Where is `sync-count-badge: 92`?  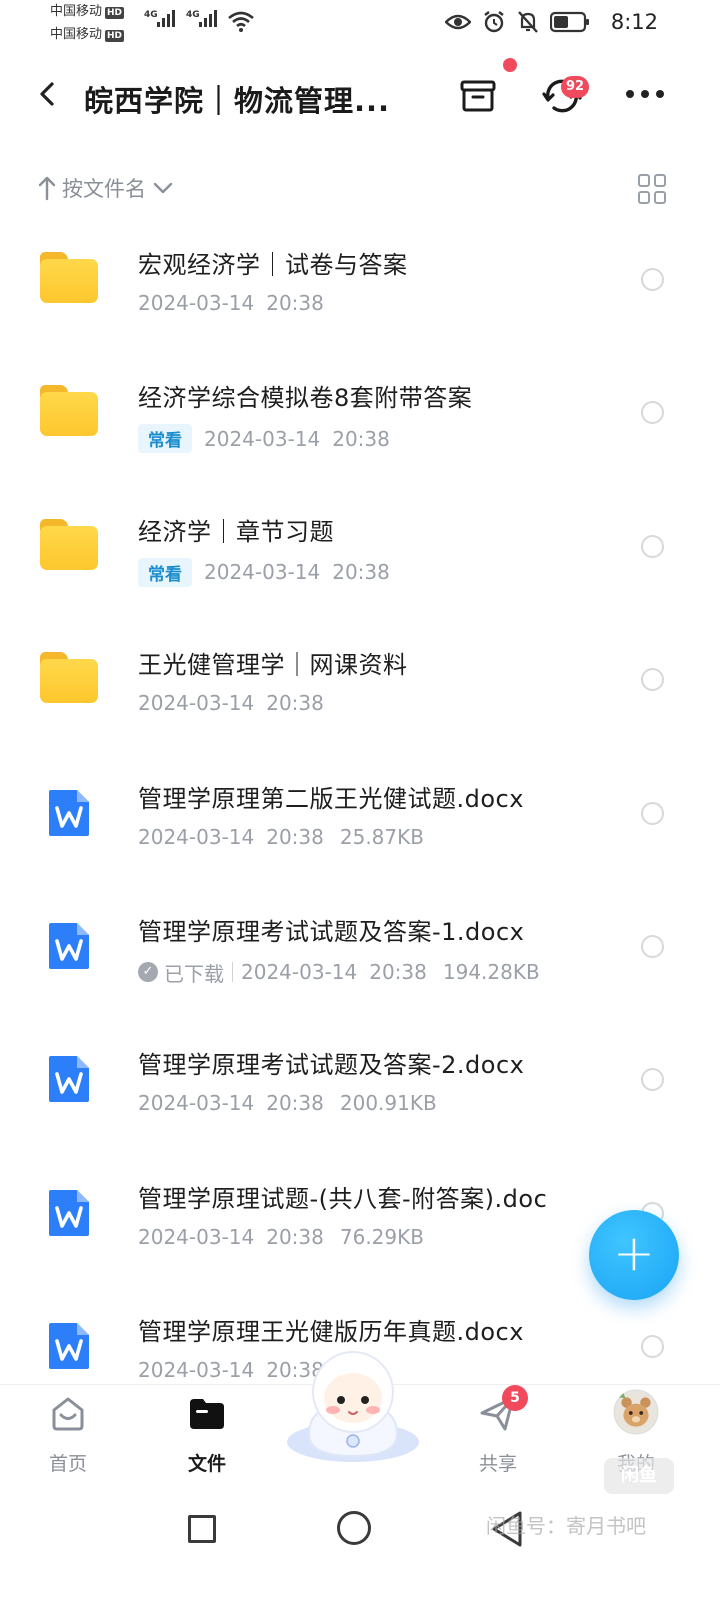 sync-count-badge: 92 is located at coordinates (575, 87).